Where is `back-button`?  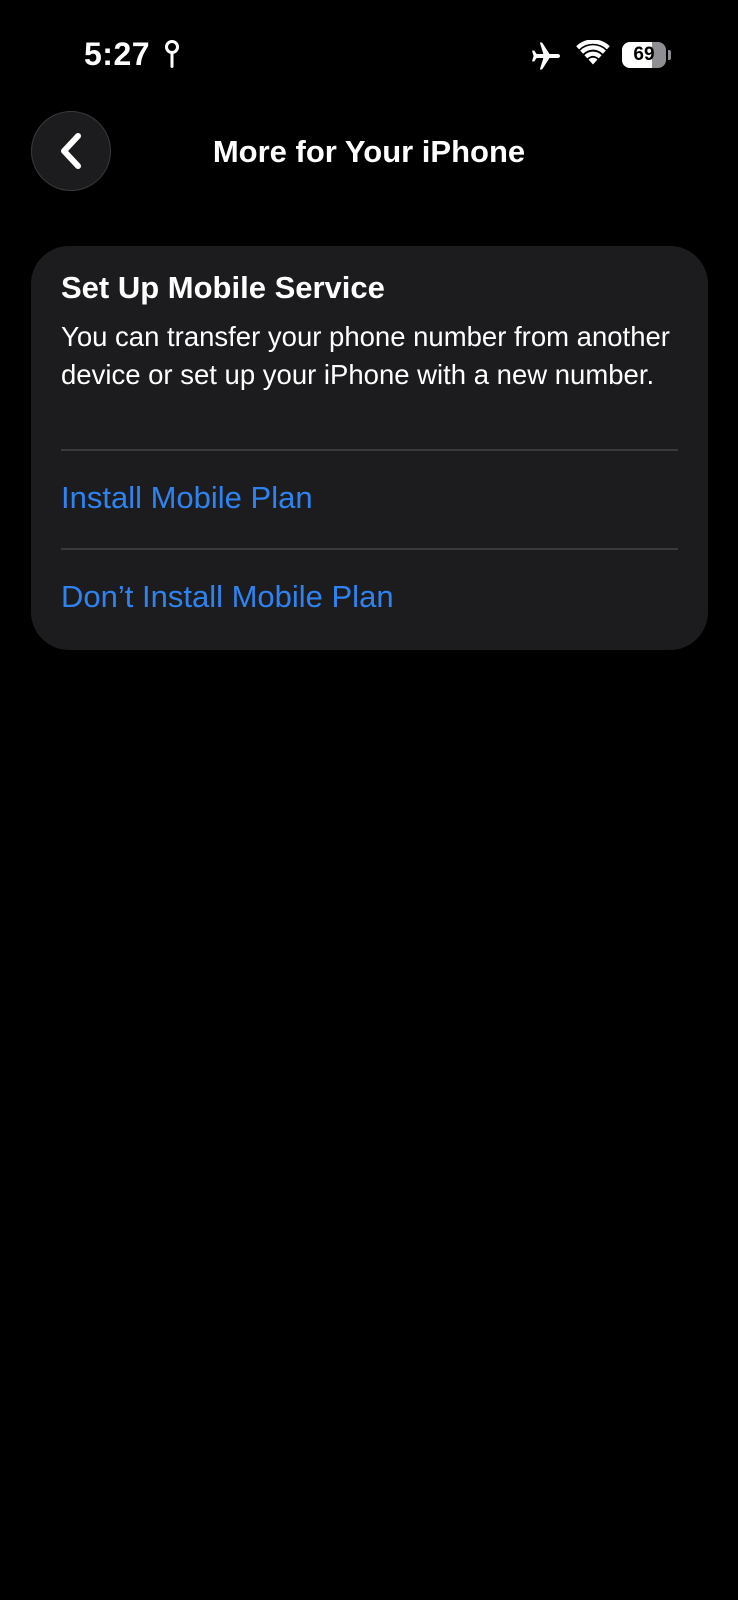
back-button is located at coordinates (71, 151).